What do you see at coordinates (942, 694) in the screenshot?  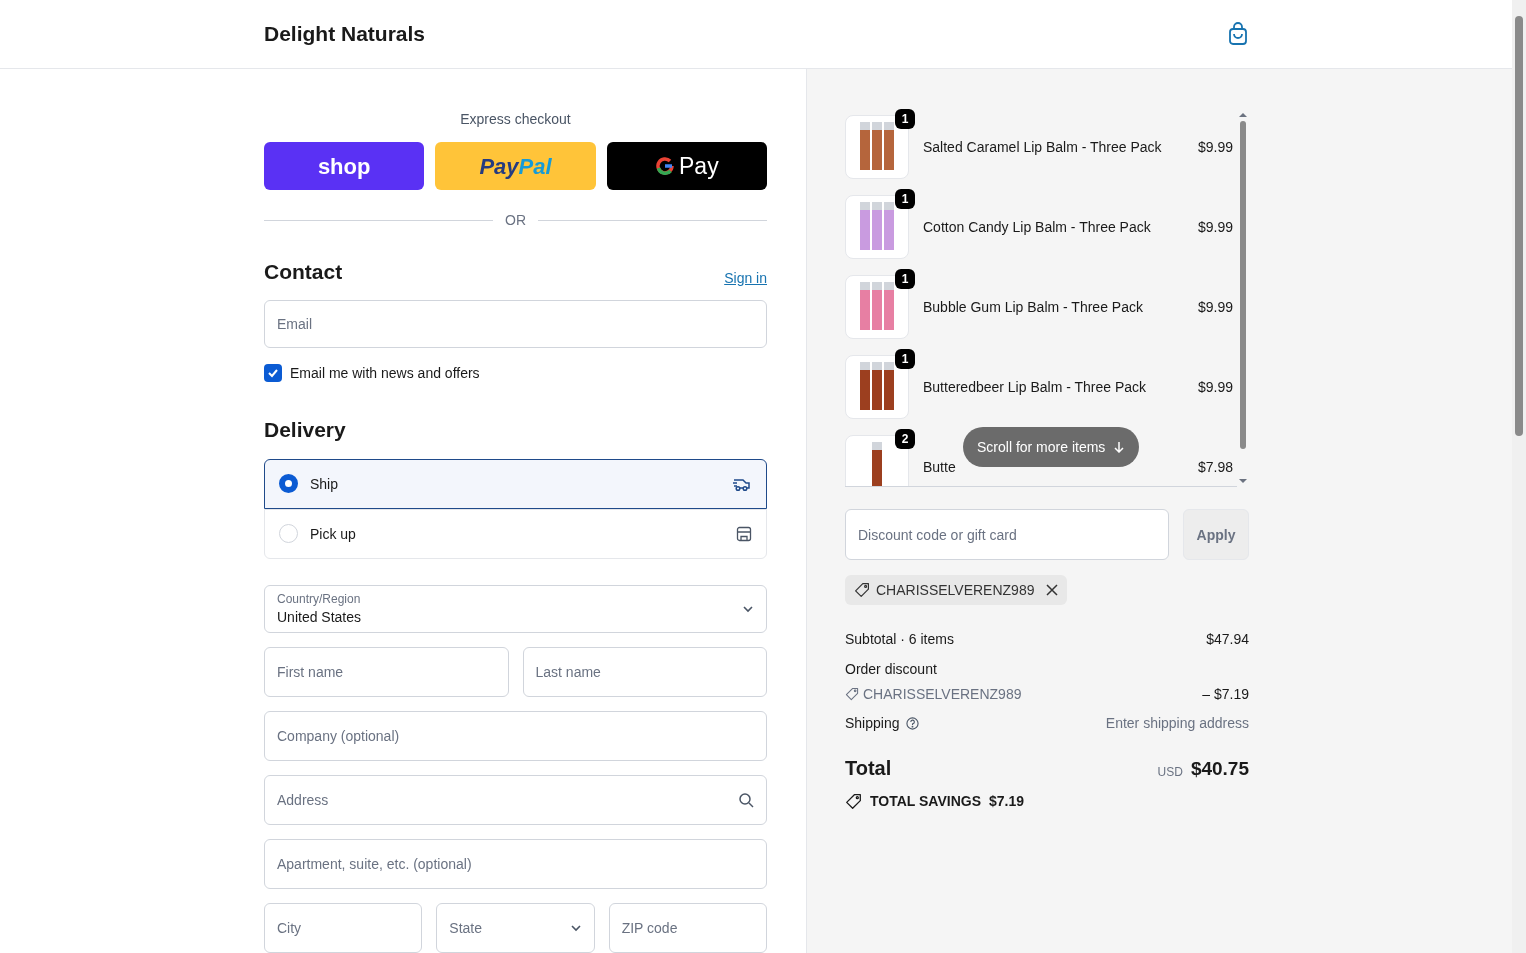 I see `discount-code-text: CHARISSELVERENZ989` at bounding box center [942, 694].